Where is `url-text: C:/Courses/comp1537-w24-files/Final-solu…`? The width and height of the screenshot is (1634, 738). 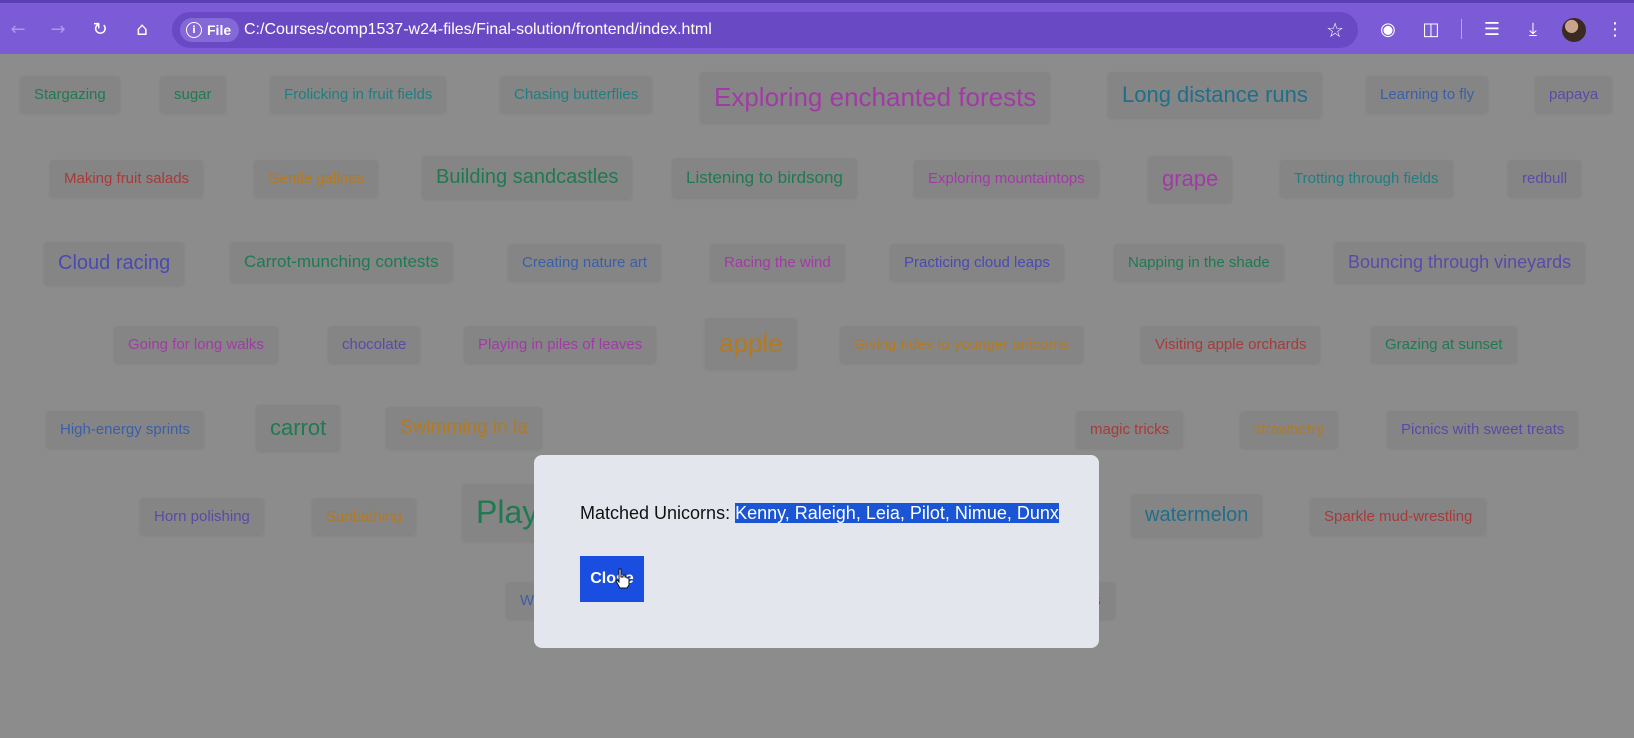
url-text: C:/Courses/comp1537-w24-files/Final-solu… is located at coordinates (478, 30).